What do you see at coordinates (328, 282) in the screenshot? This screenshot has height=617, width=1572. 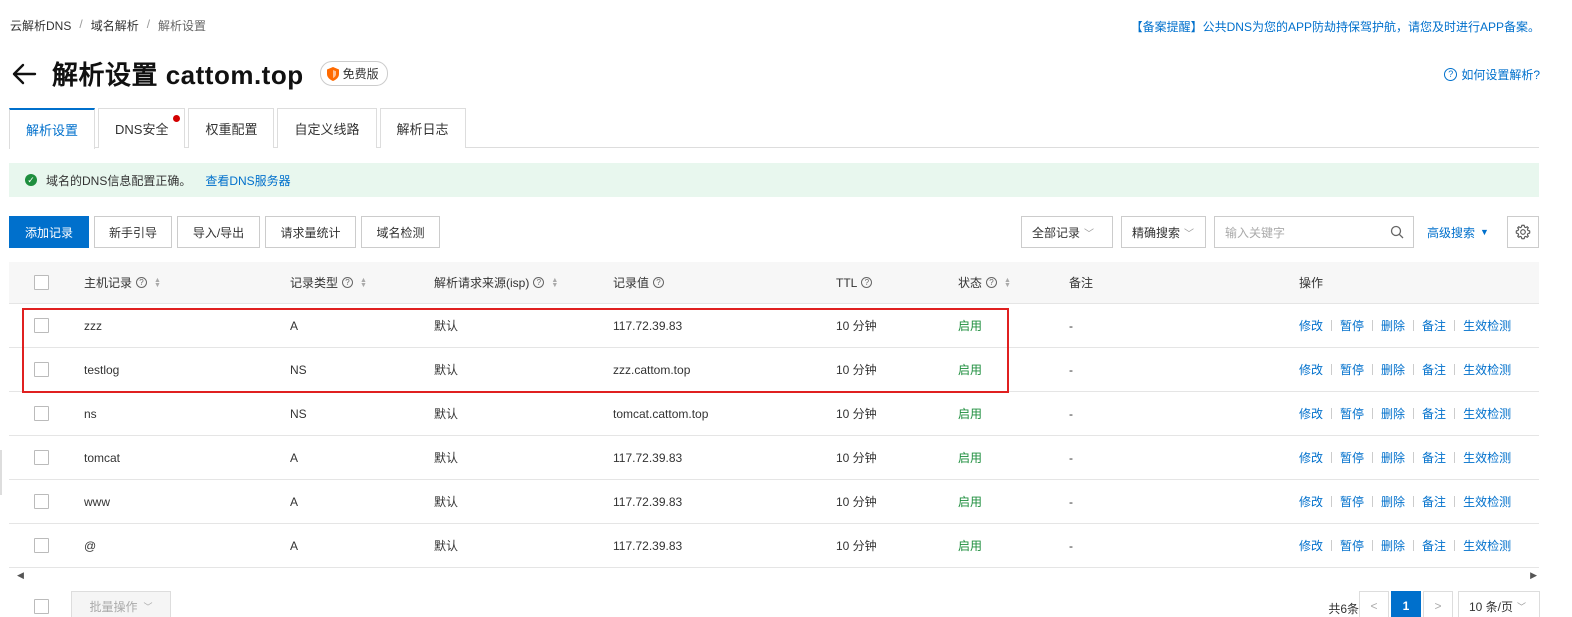 I see `column-header-type: 记录类型? ▲ ▼` at bounding box center [328, 282].